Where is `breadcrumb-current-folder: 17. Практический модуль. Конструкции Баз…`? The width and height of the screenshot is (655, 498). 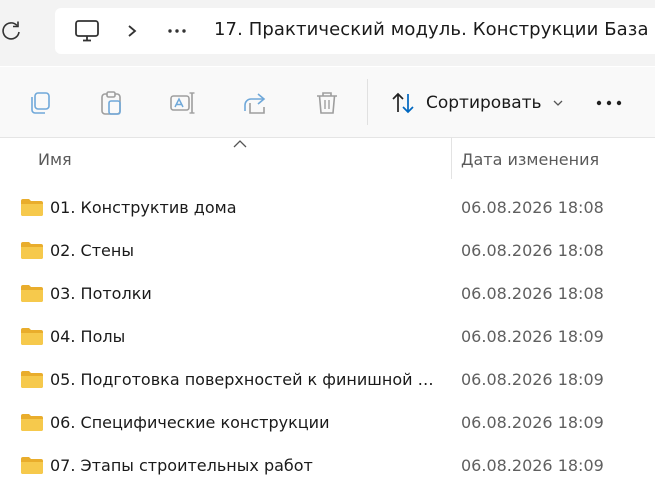
breadcrumb-current-folder: 17. Практический модуль. Конструкции Баз… is located at coordinates (431, 29).